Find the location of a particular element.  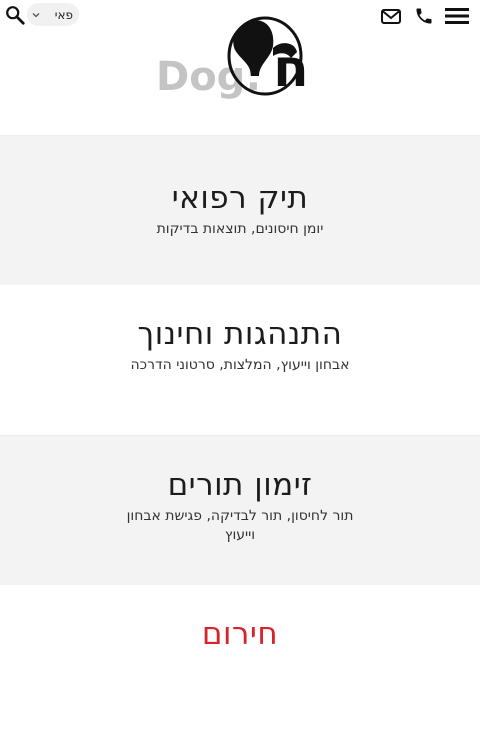

card-title: זימון תורים is located at coordinates (240, 485).